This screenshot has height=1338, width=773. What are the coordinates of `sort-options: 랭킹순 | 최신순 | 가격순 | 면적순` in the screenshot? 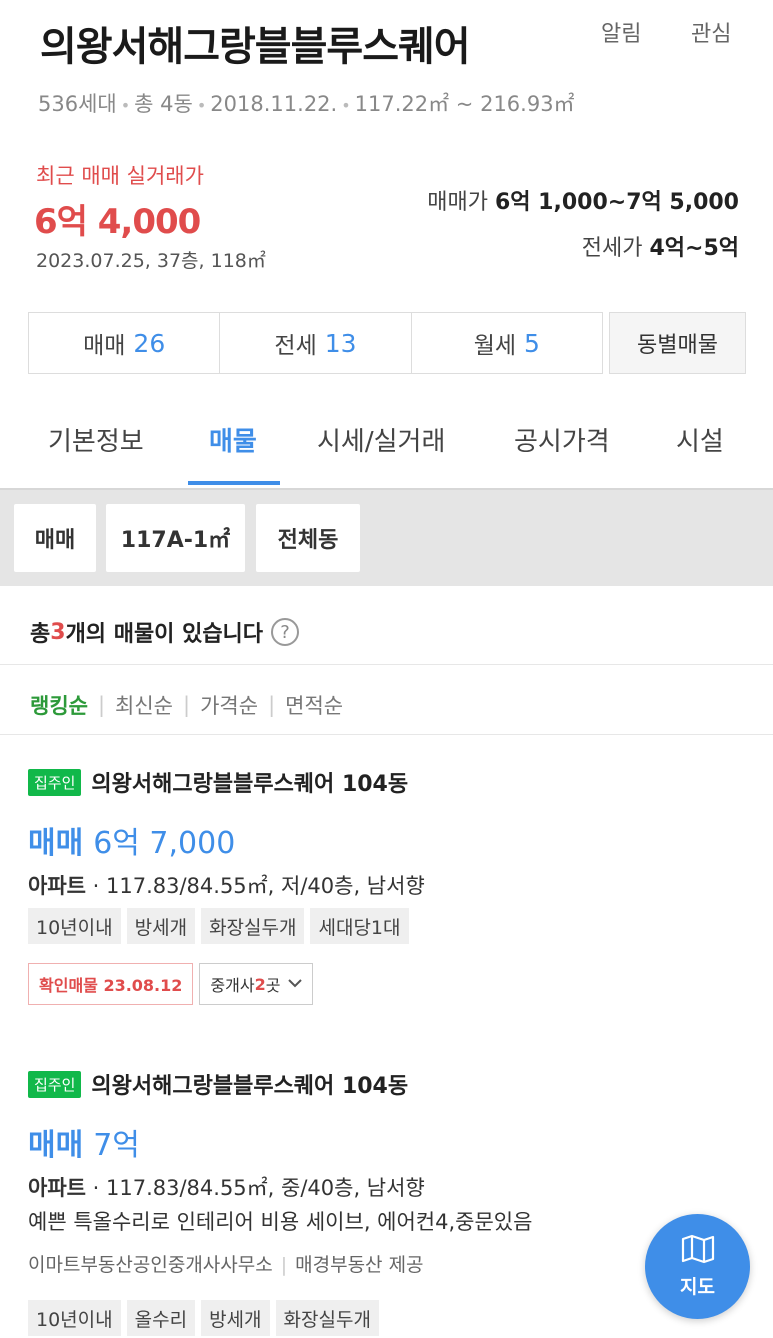 It's located at (186, 705).